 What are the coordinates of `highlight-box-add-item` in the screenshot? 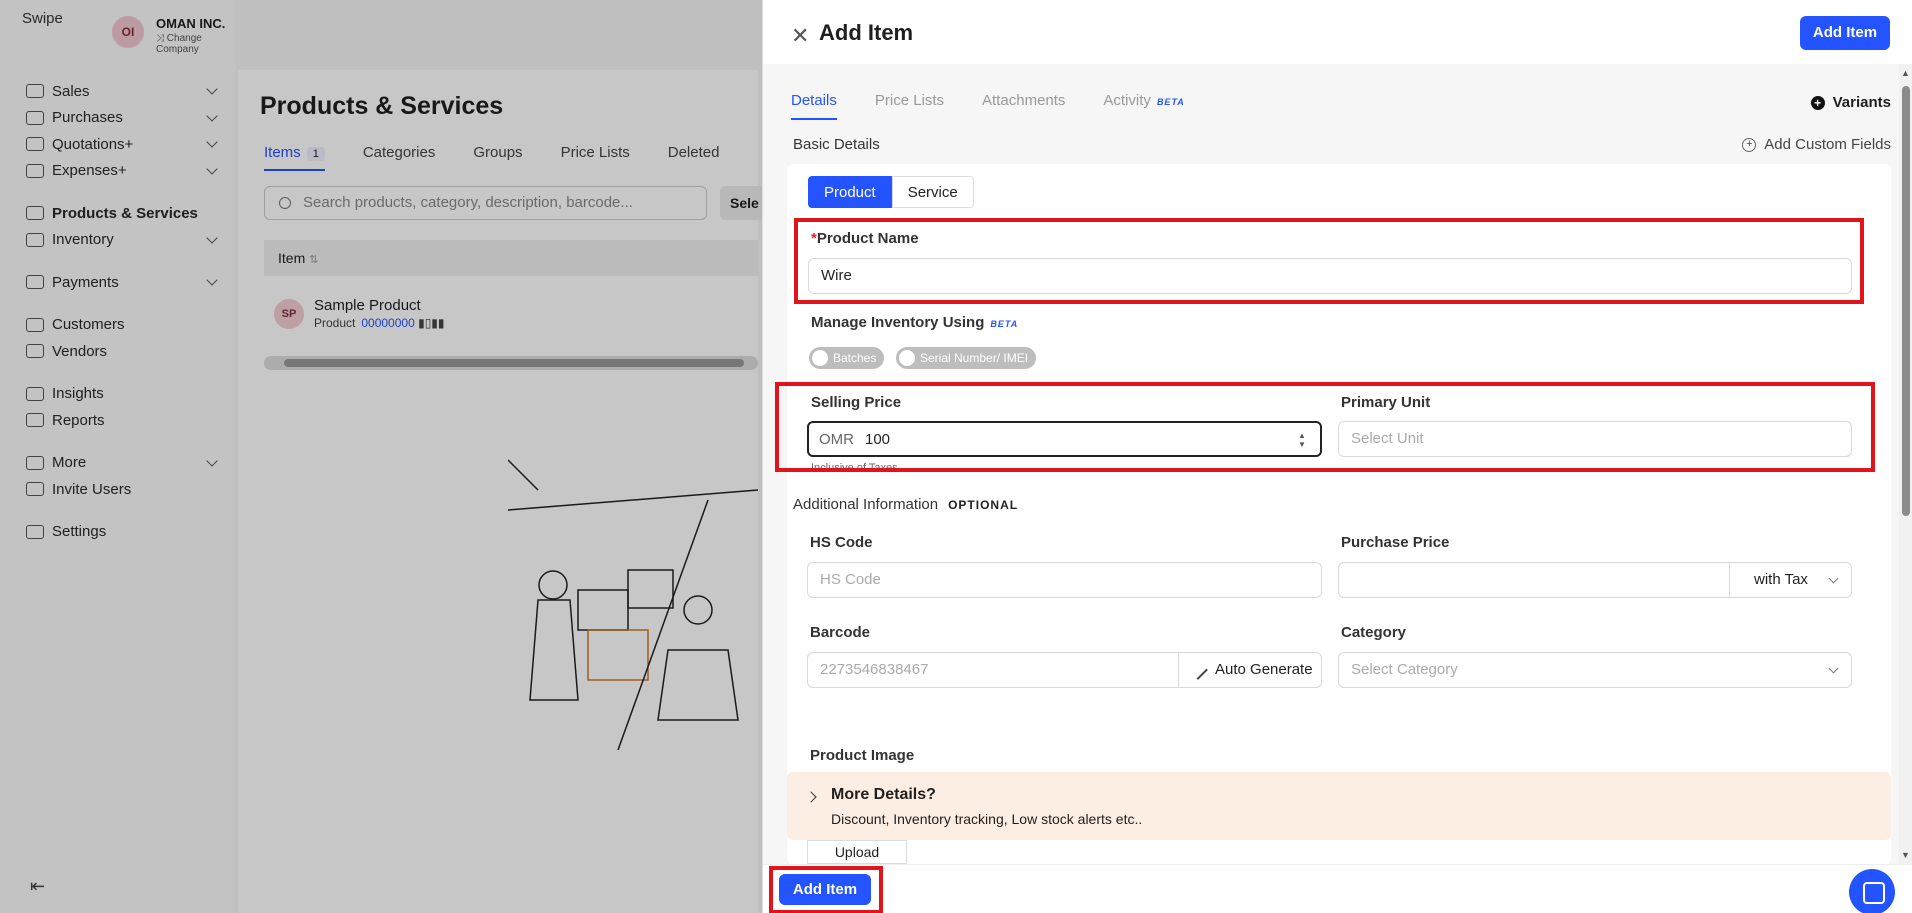 It's located at (826, 889).